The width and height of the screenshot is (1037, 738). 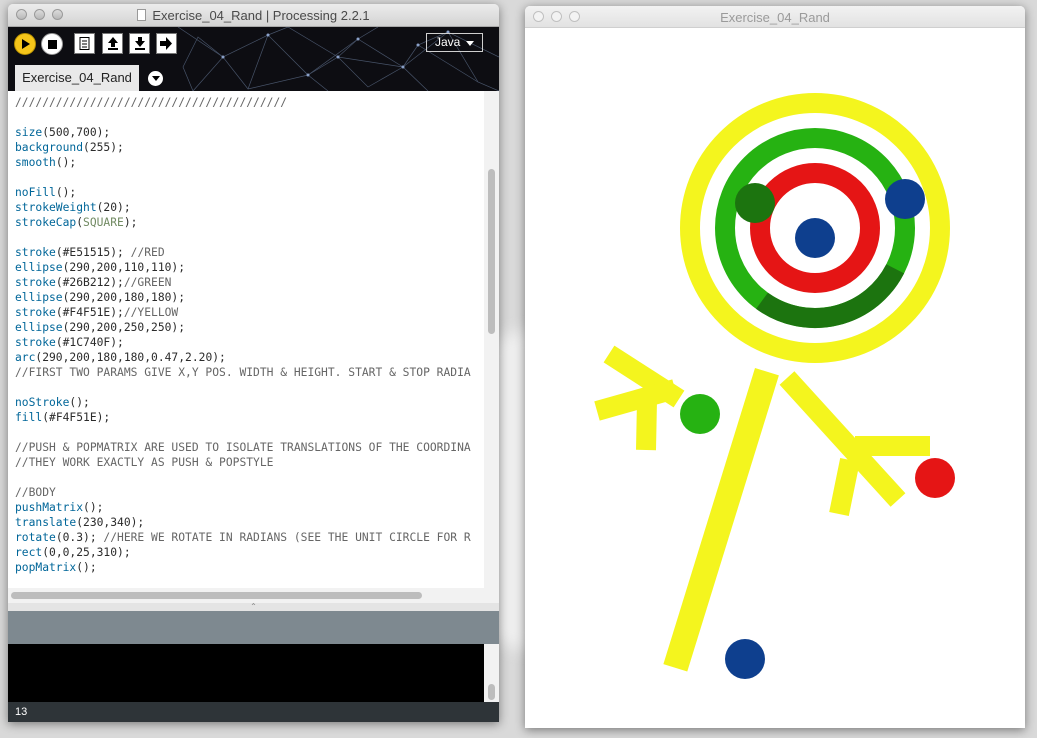 I want to click on code-token: (0,0,25,310);, so click(x=86, y=552).